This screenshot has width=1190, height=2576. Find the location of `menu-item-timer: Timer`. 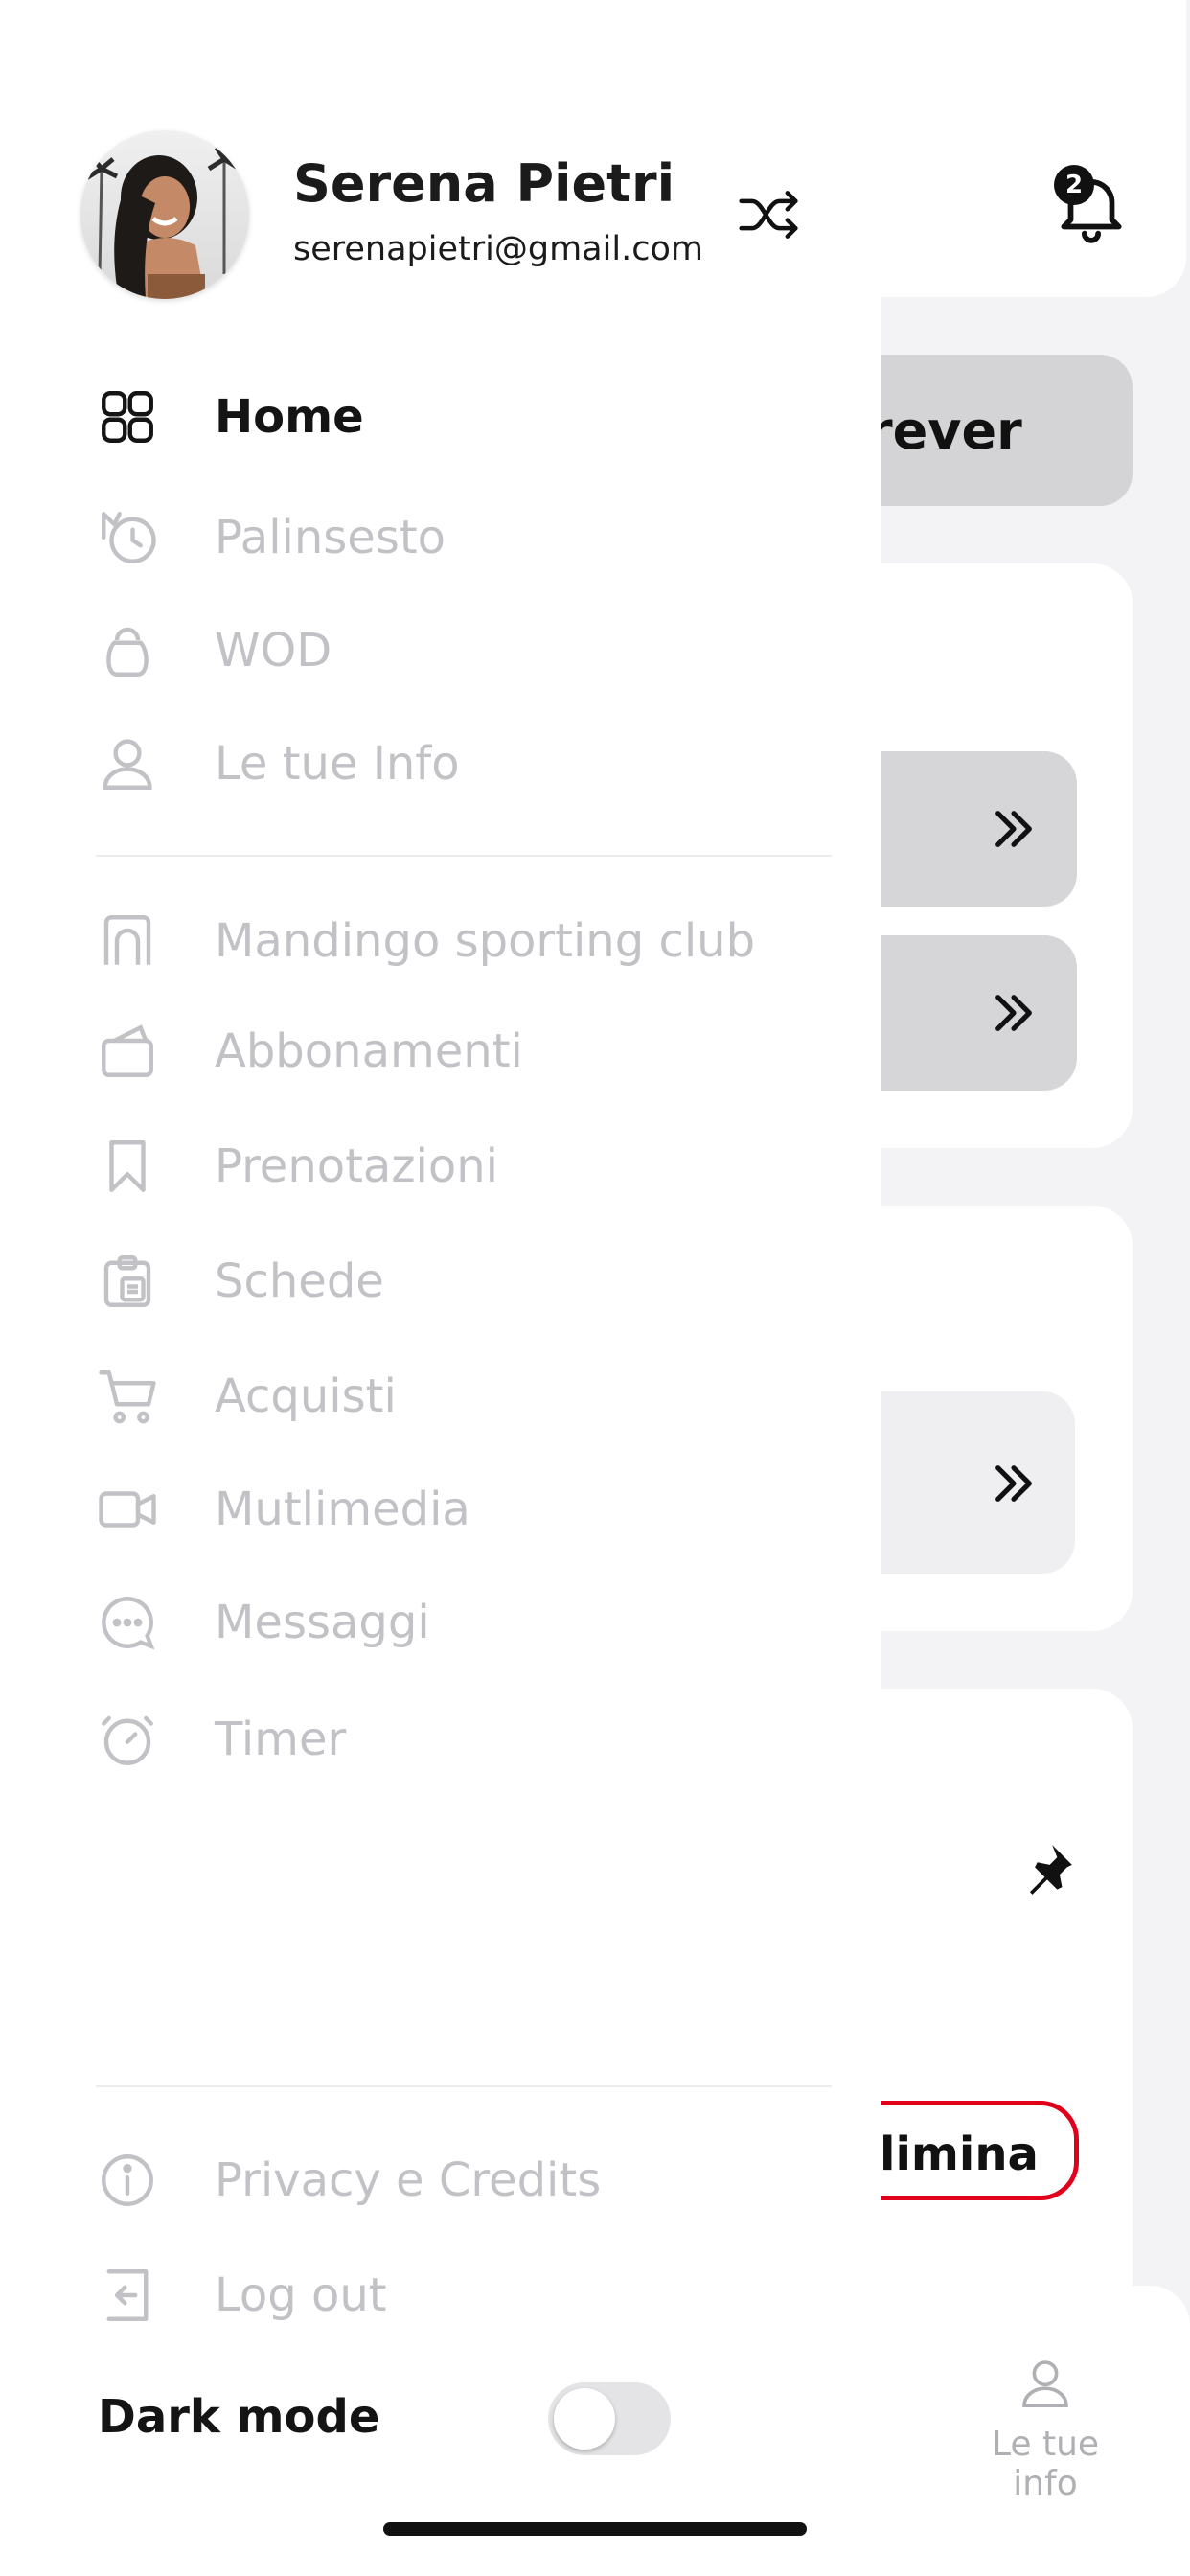

menu-item-timer: Timer is located at coordinates (460, 1739).